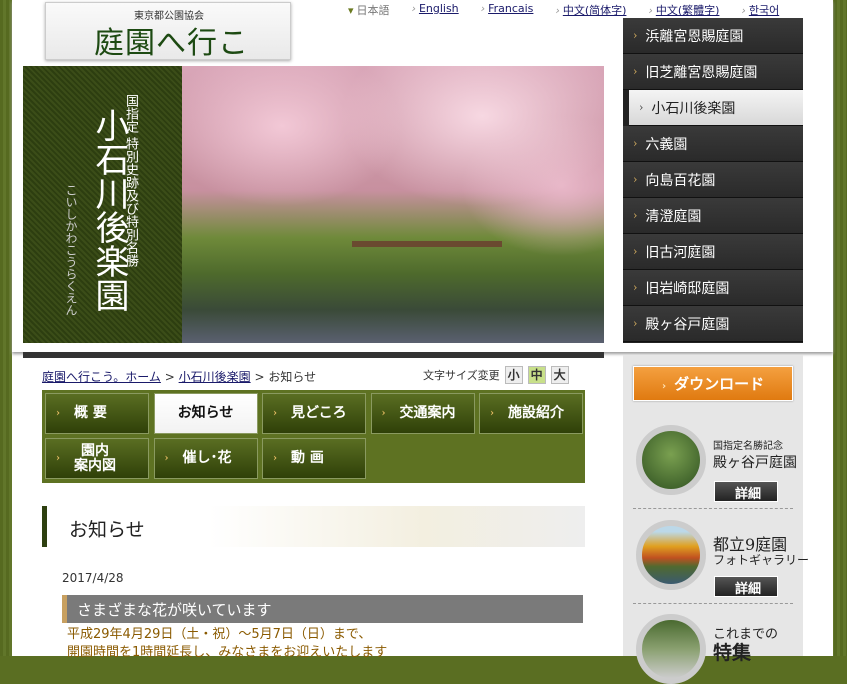  Describe the element at coordinates (713, 216) in the screenshot. I see `garden-nav-item: › 清澄庭園` at that location.